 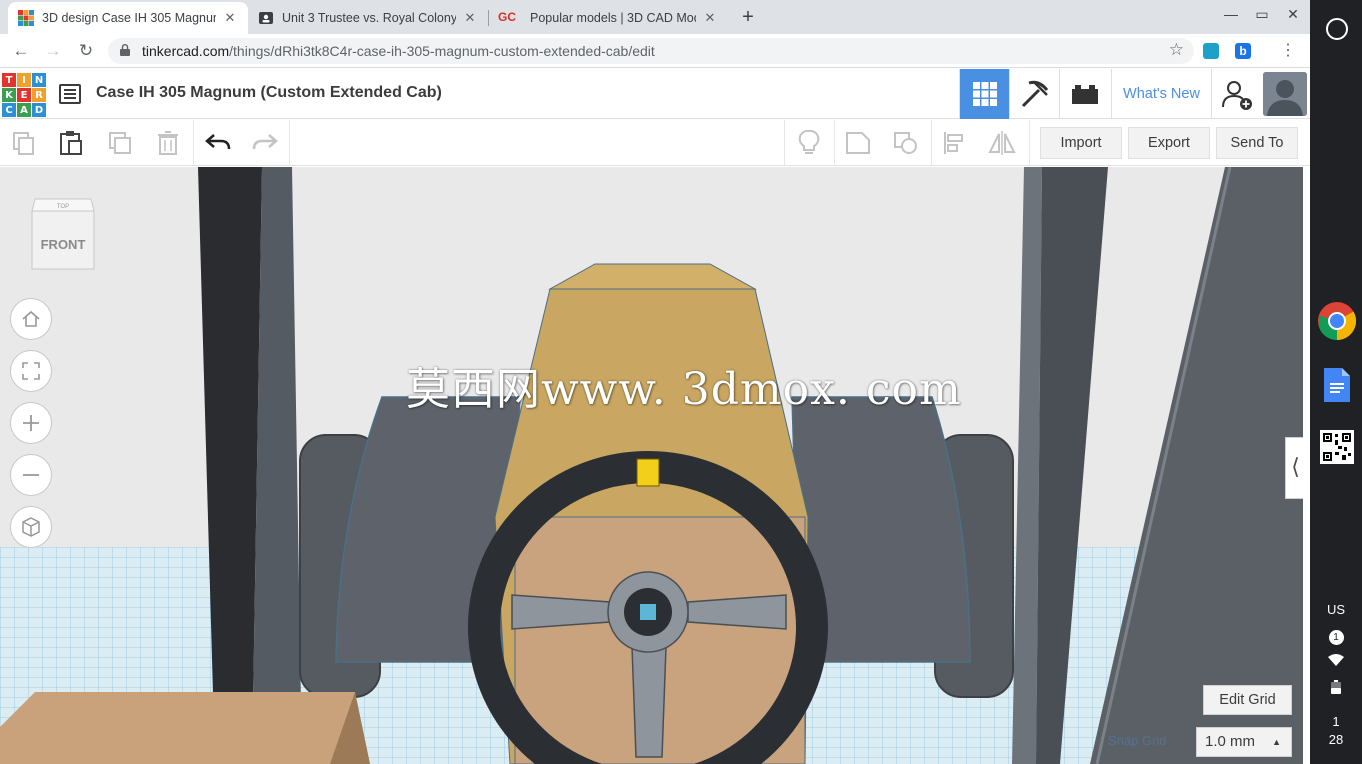 I want to click on perspective-button, so click(x=31, y=527).